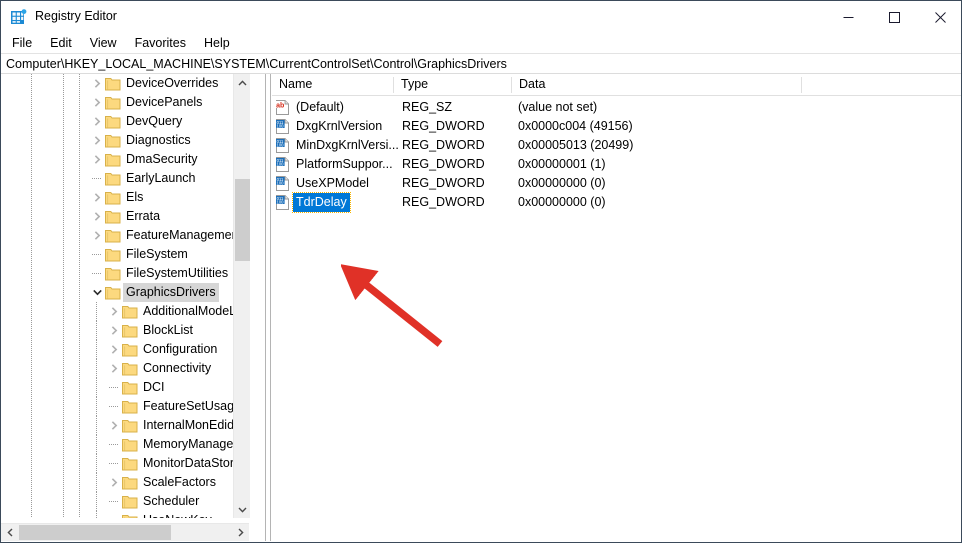 This screenshot has width=962, height=543. I want to click on tree-item-scalefactors: ScaleFactors, so click(125, 482).